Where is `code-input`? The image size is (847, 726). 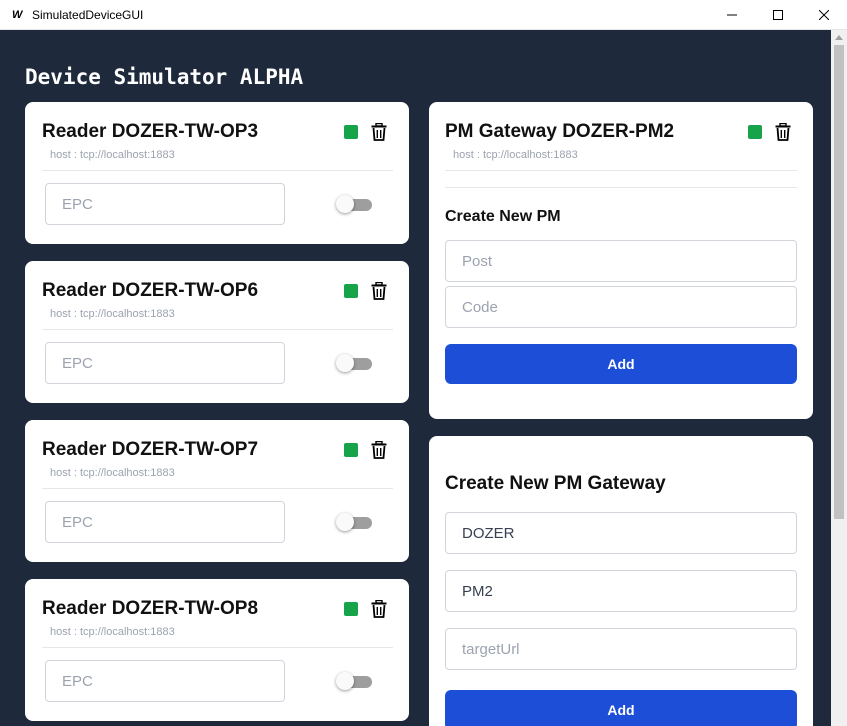
code-input is located at coordinates (621, 307).